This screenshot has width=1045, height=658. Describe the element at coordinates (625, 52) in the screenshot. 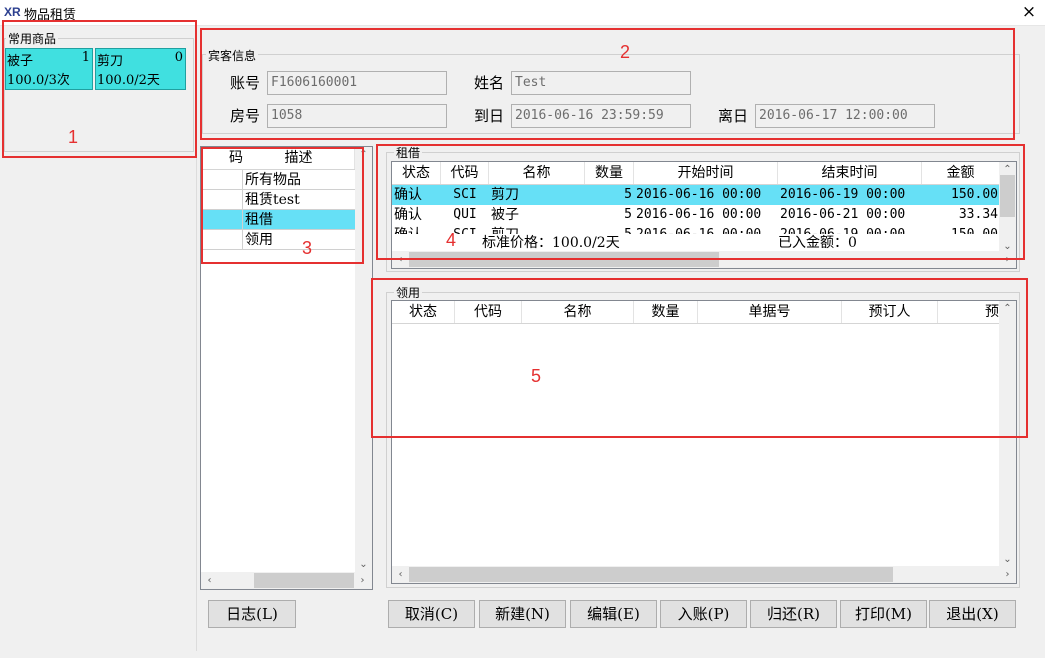

I see `annotation-label-2: 2` at that location.